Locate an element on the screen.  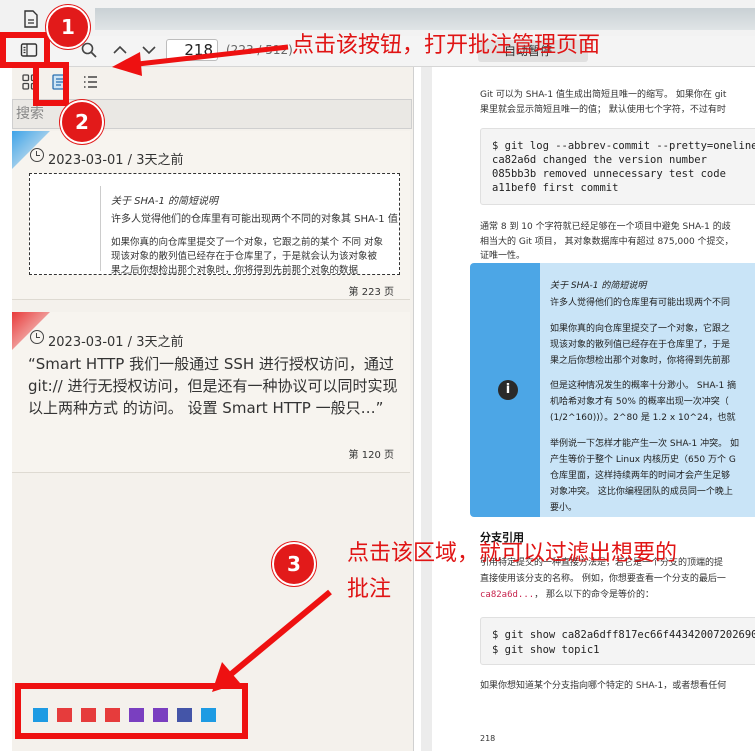
snippet-line-c: 果之后你想检出那个对象时，你将得到先前那个对象的数据 is located at coordinates (235, 270).